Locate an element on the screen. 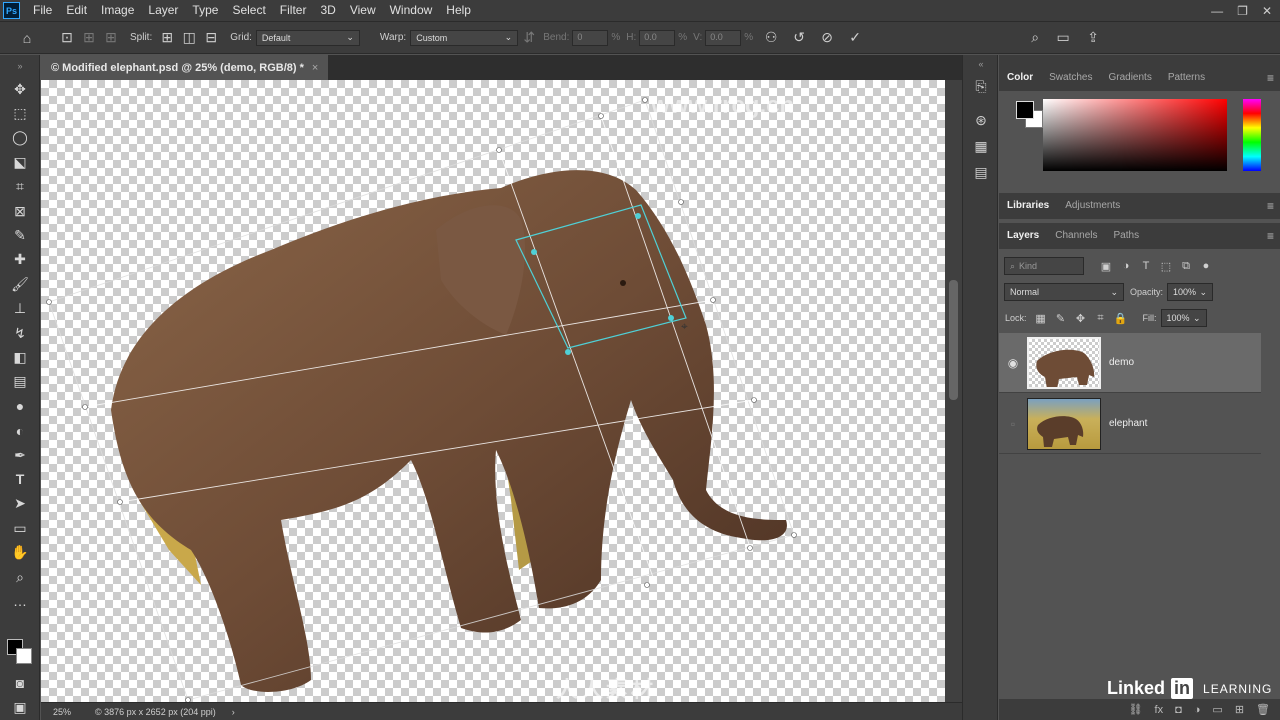 The height and width of the screenshot is (720, 1280). minimize-icon: — is located at coordinates (1217, 11).